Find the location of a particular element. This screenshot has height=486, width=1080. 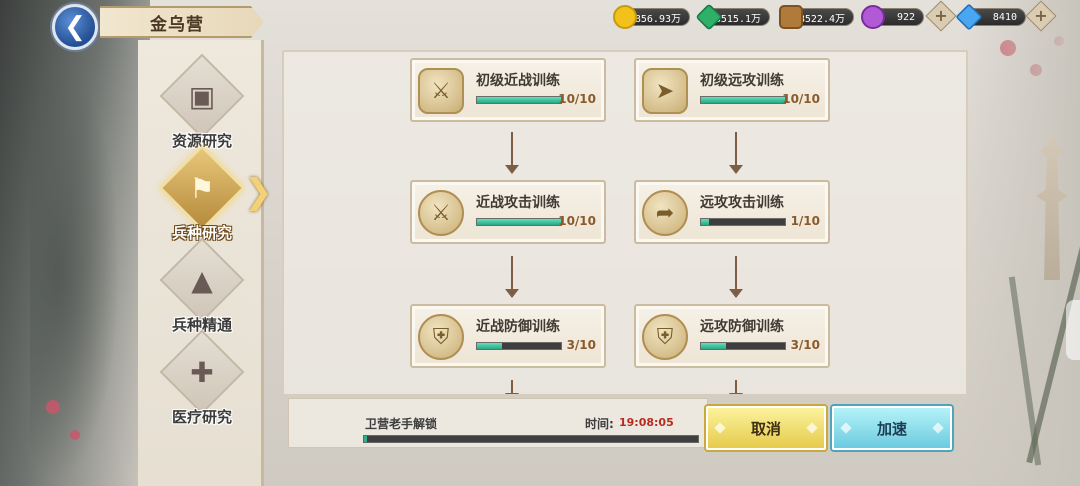

treasure-chest-icon: ▣ is located at coordinates (202, 96).